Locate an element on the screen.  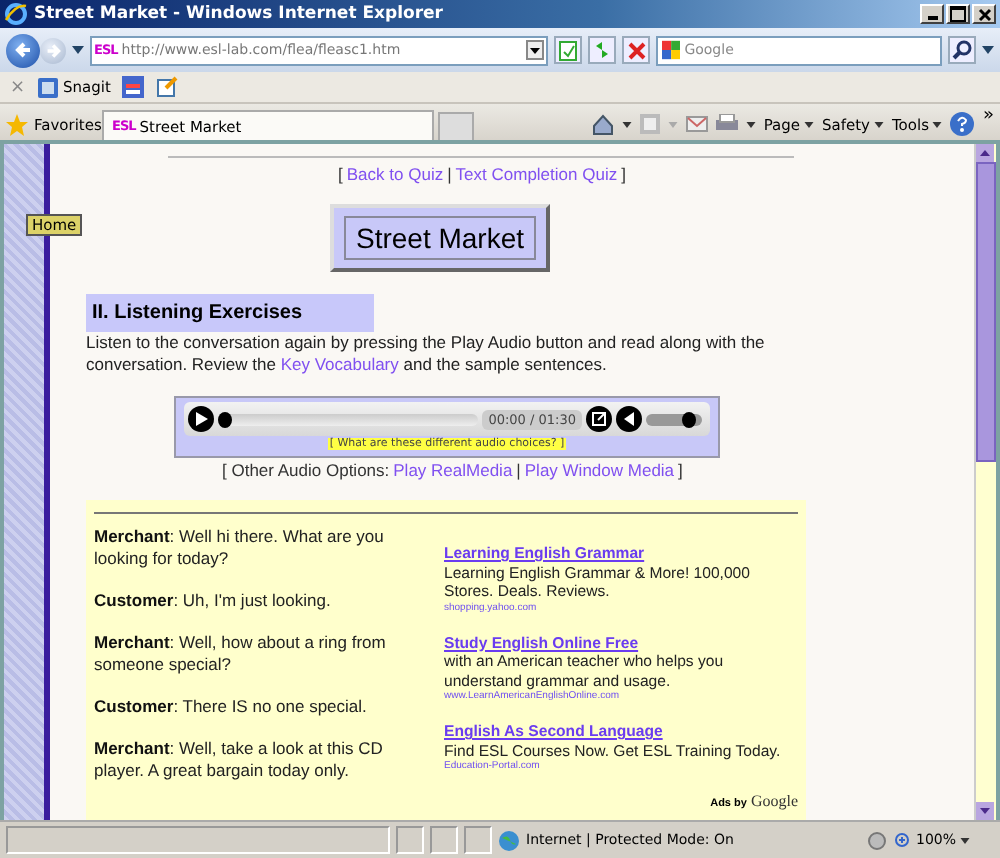
stop-icon is located at coordinates (636, 50).